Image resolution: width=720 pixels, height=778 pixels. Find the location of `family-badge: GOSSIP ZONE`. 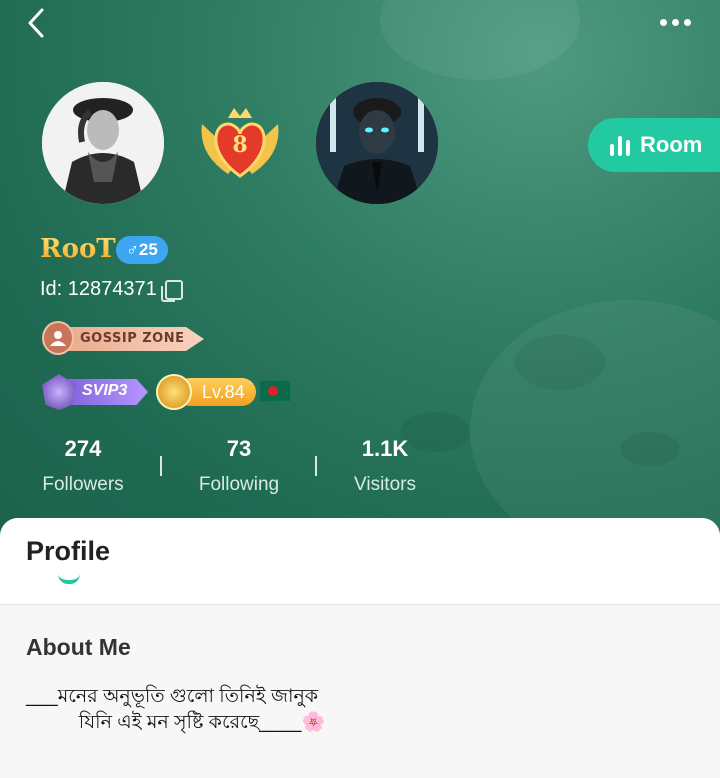

family-badge: GOSSIP ZONE is located at coordinates (127, 338).